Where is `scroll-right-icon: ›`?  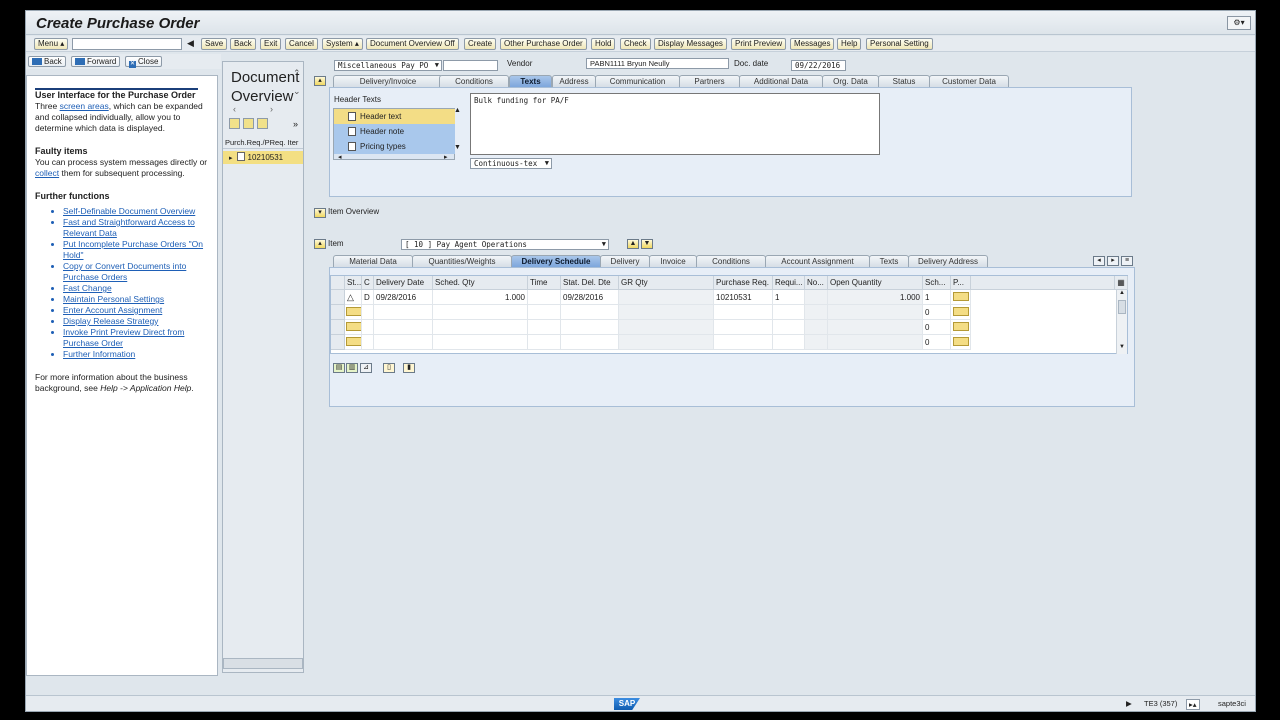
scroll-right-icon: › is located at coordinates (271, 109).